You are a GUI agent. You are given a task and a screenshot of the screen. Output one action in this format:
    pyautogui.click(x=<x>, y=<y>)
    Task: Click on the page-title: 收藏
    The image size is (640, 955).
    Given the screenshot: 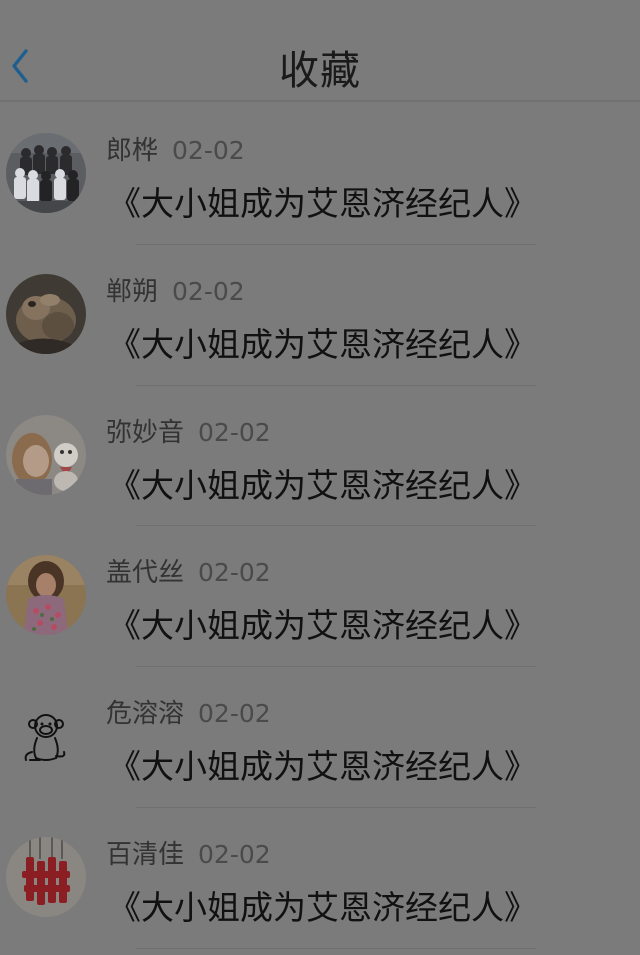 What is the action you would take?
    pyautogui.click(x=320, y=71)
    